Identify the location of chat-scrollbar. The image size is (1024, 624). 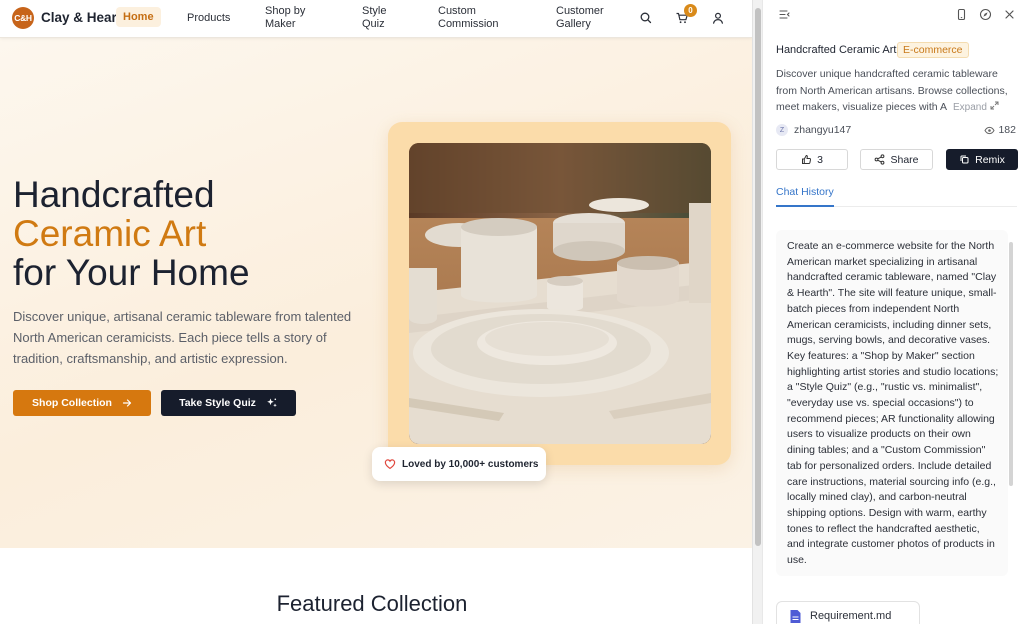
(1011, 364).